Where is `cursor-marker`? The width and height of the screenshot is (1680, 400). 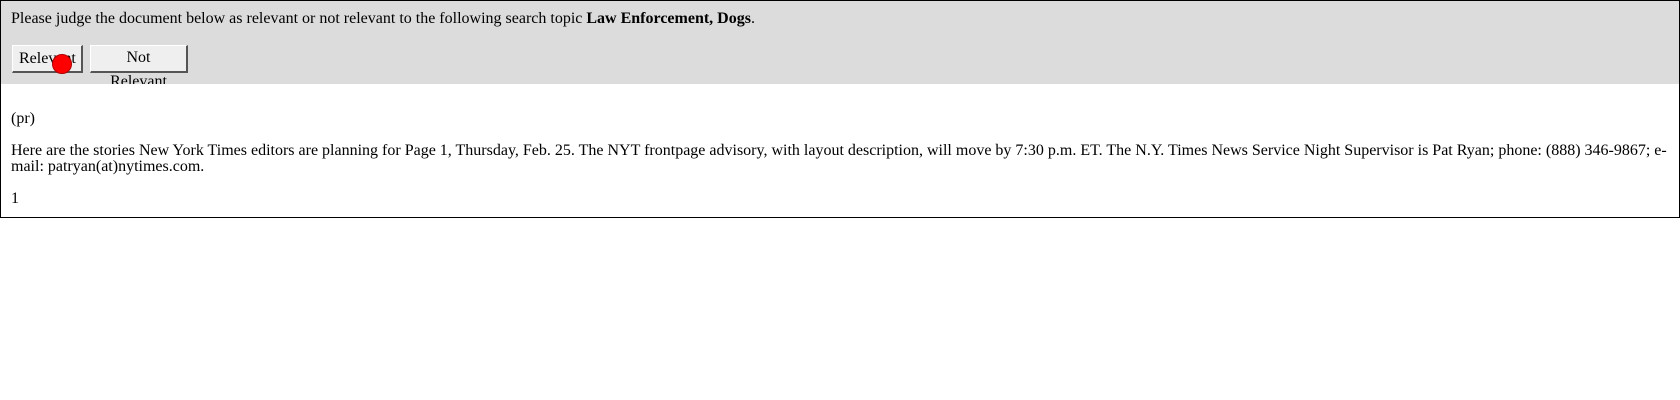
cursor-marker is located at coordinates (62, 64).